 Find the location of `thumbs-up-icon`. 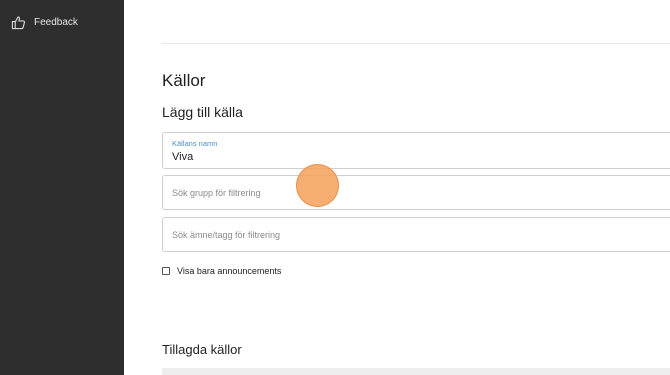

thumbs-up-icon is located at coordinates (18, 22).